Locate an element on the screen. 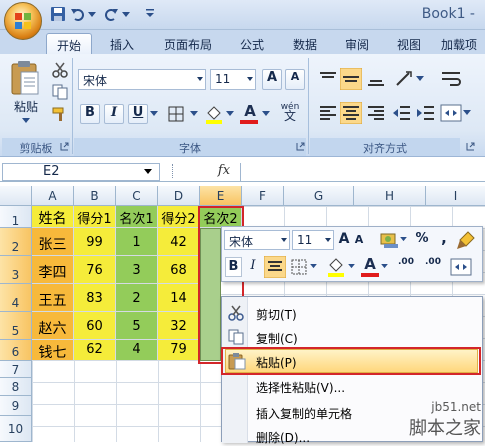 This screenshot has width=485, height=446. cell-A4: 王五 is located at coordinates (53, 298).